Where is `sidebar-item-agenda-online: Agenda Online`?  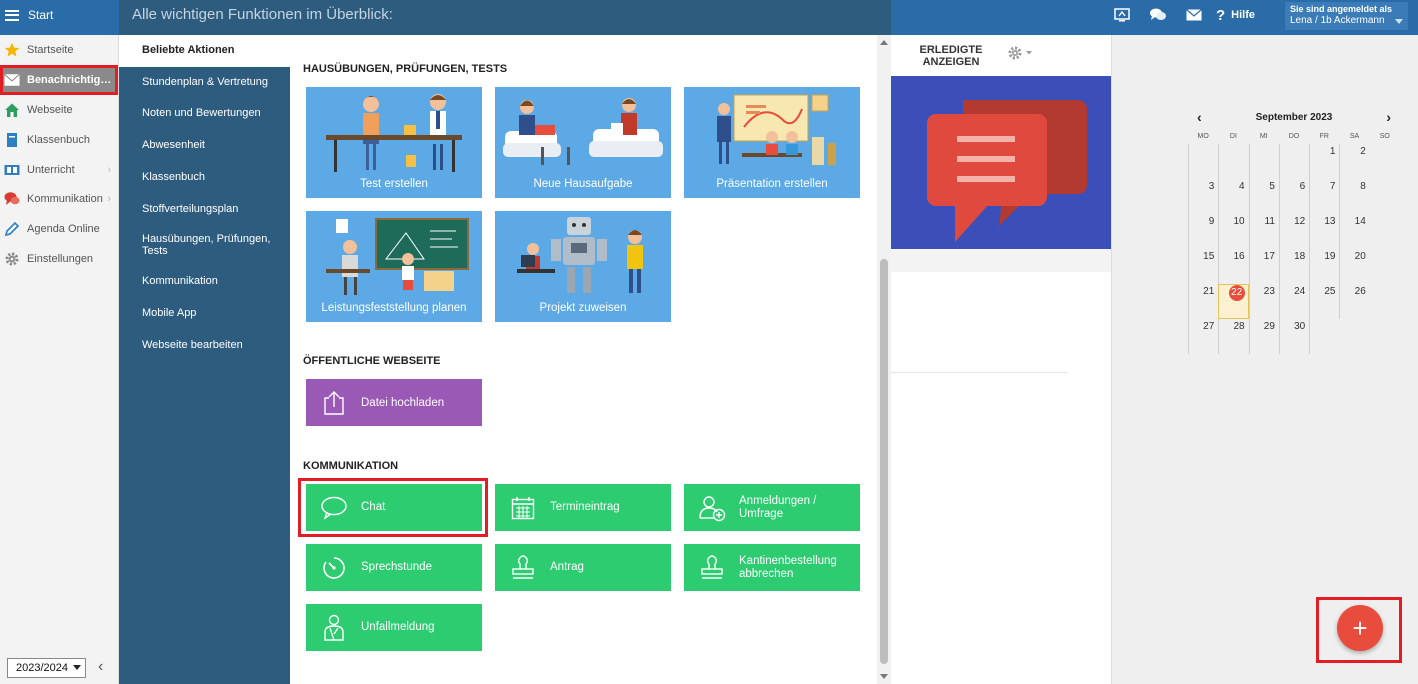 sidebar-item-agenda-online: Agenda Online is located at coordinates (59, 229).